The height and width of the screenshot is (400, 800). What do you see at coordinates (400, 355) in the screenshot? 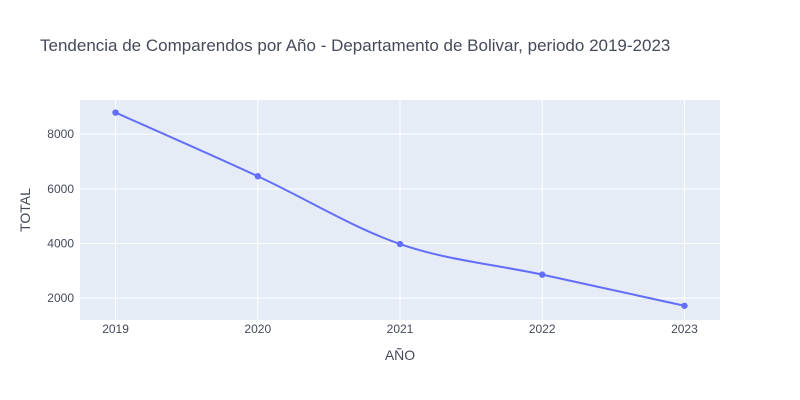
I see `x-axis-label: AÑO` at bounding box center [400, 355].